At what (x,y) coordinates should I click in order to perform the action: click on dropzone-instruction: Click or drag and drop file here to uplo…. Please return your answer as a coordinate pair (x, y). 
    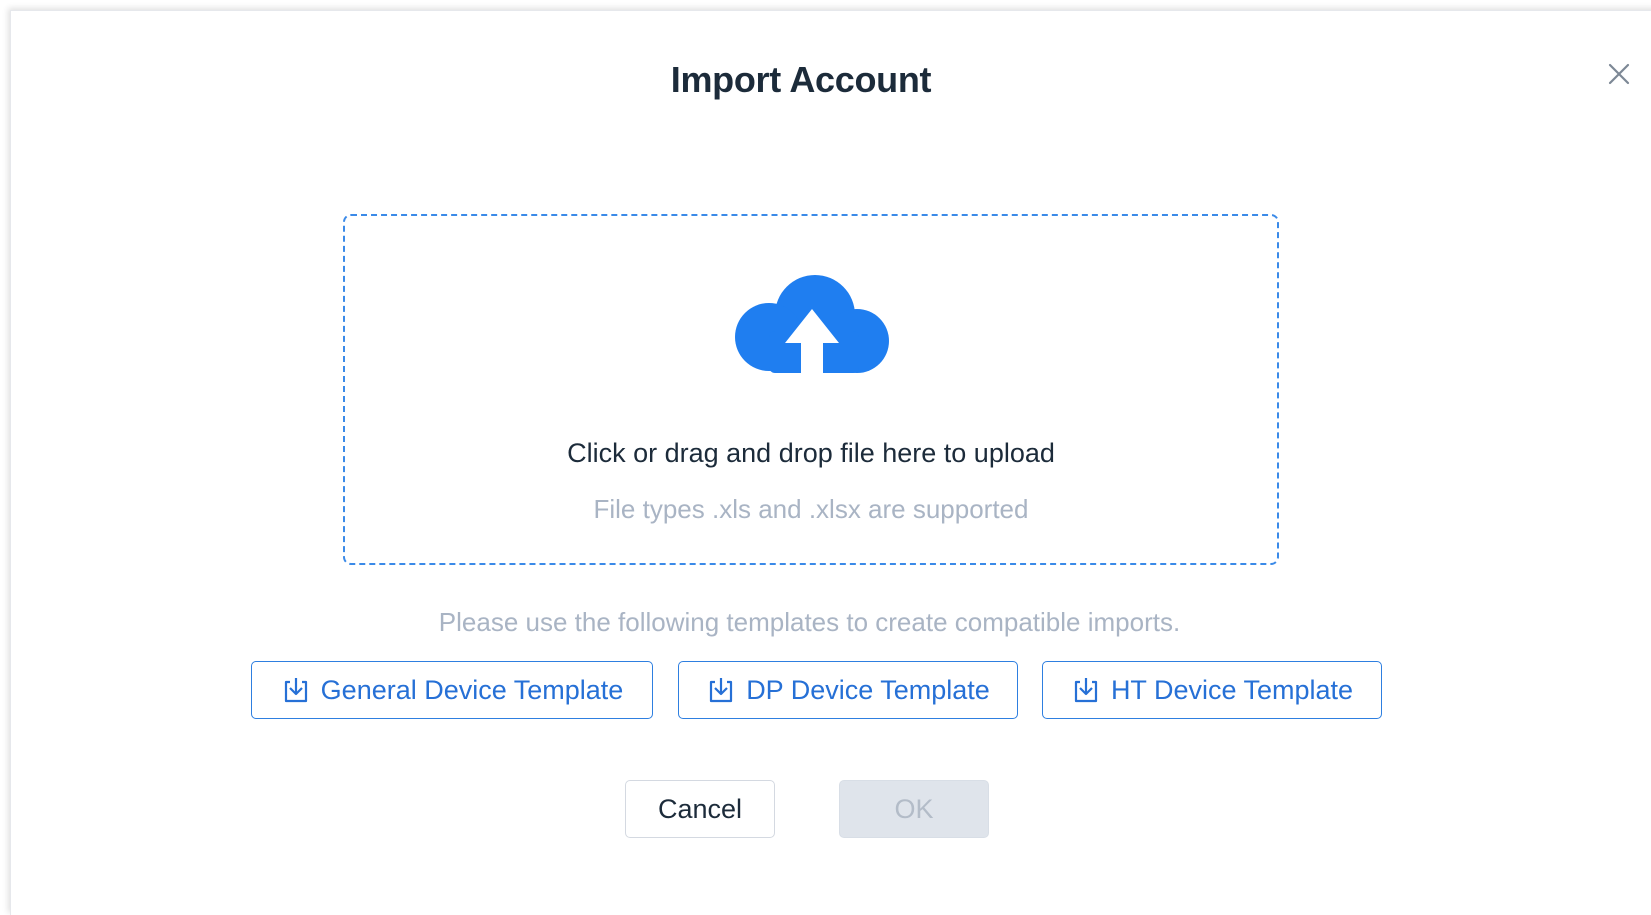
    Looking at the image, I should click on (811, 453).